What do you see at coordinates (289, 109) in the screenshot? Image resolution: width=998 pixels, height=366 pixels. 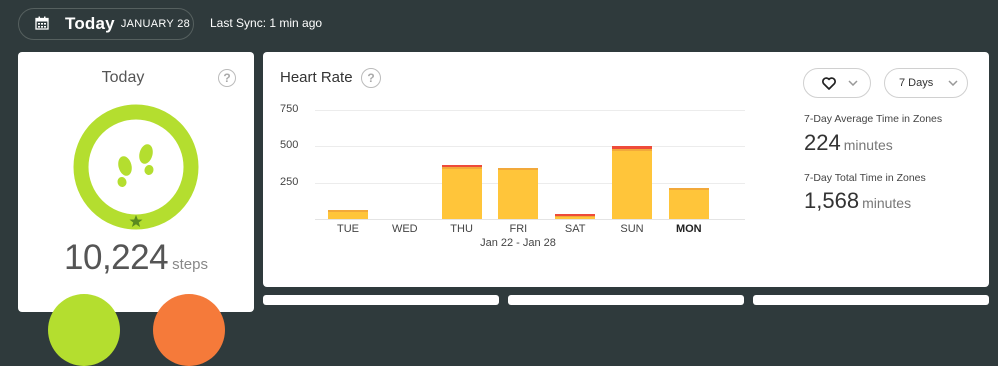 I see `y-tick-label: 750` at bounding box center [289, 109].